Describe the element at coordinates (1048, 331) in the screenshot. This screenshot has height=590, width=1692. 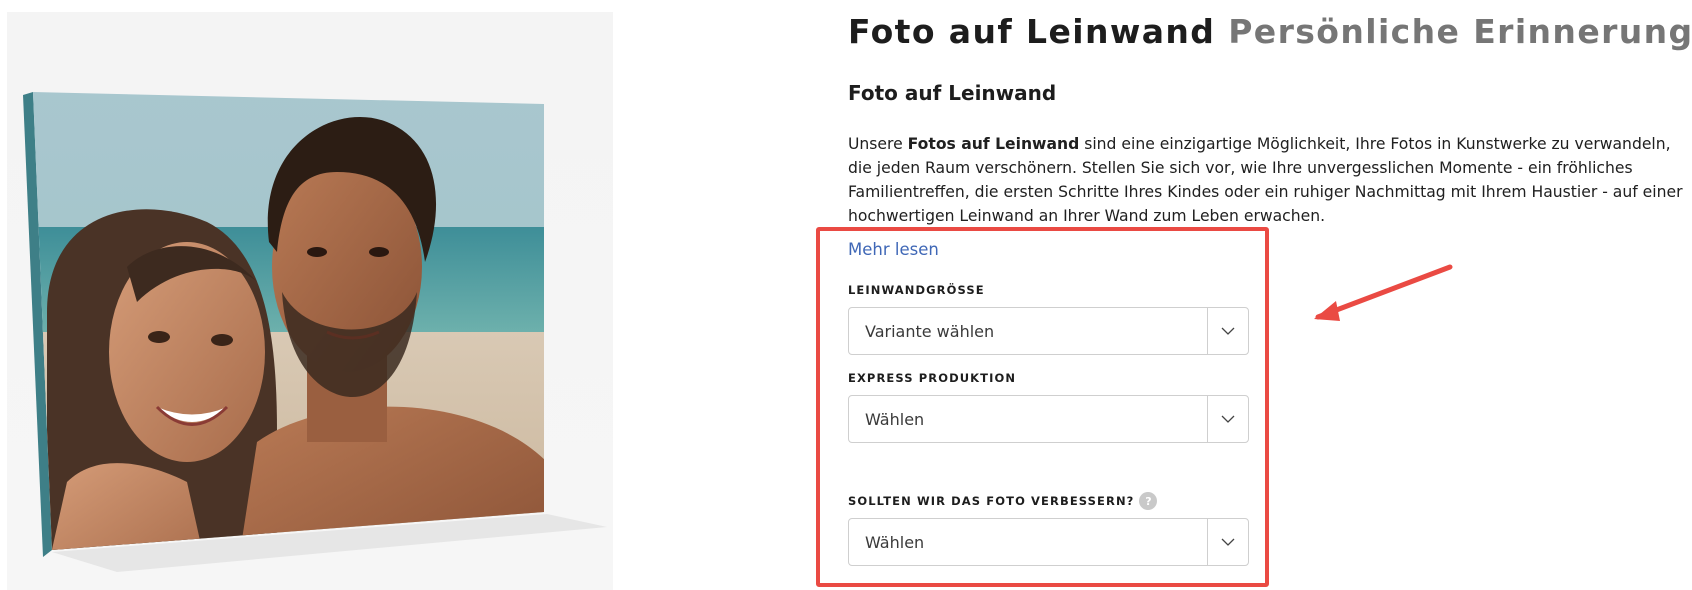
I see `canvas-size-select: Variante wählen` at that location.